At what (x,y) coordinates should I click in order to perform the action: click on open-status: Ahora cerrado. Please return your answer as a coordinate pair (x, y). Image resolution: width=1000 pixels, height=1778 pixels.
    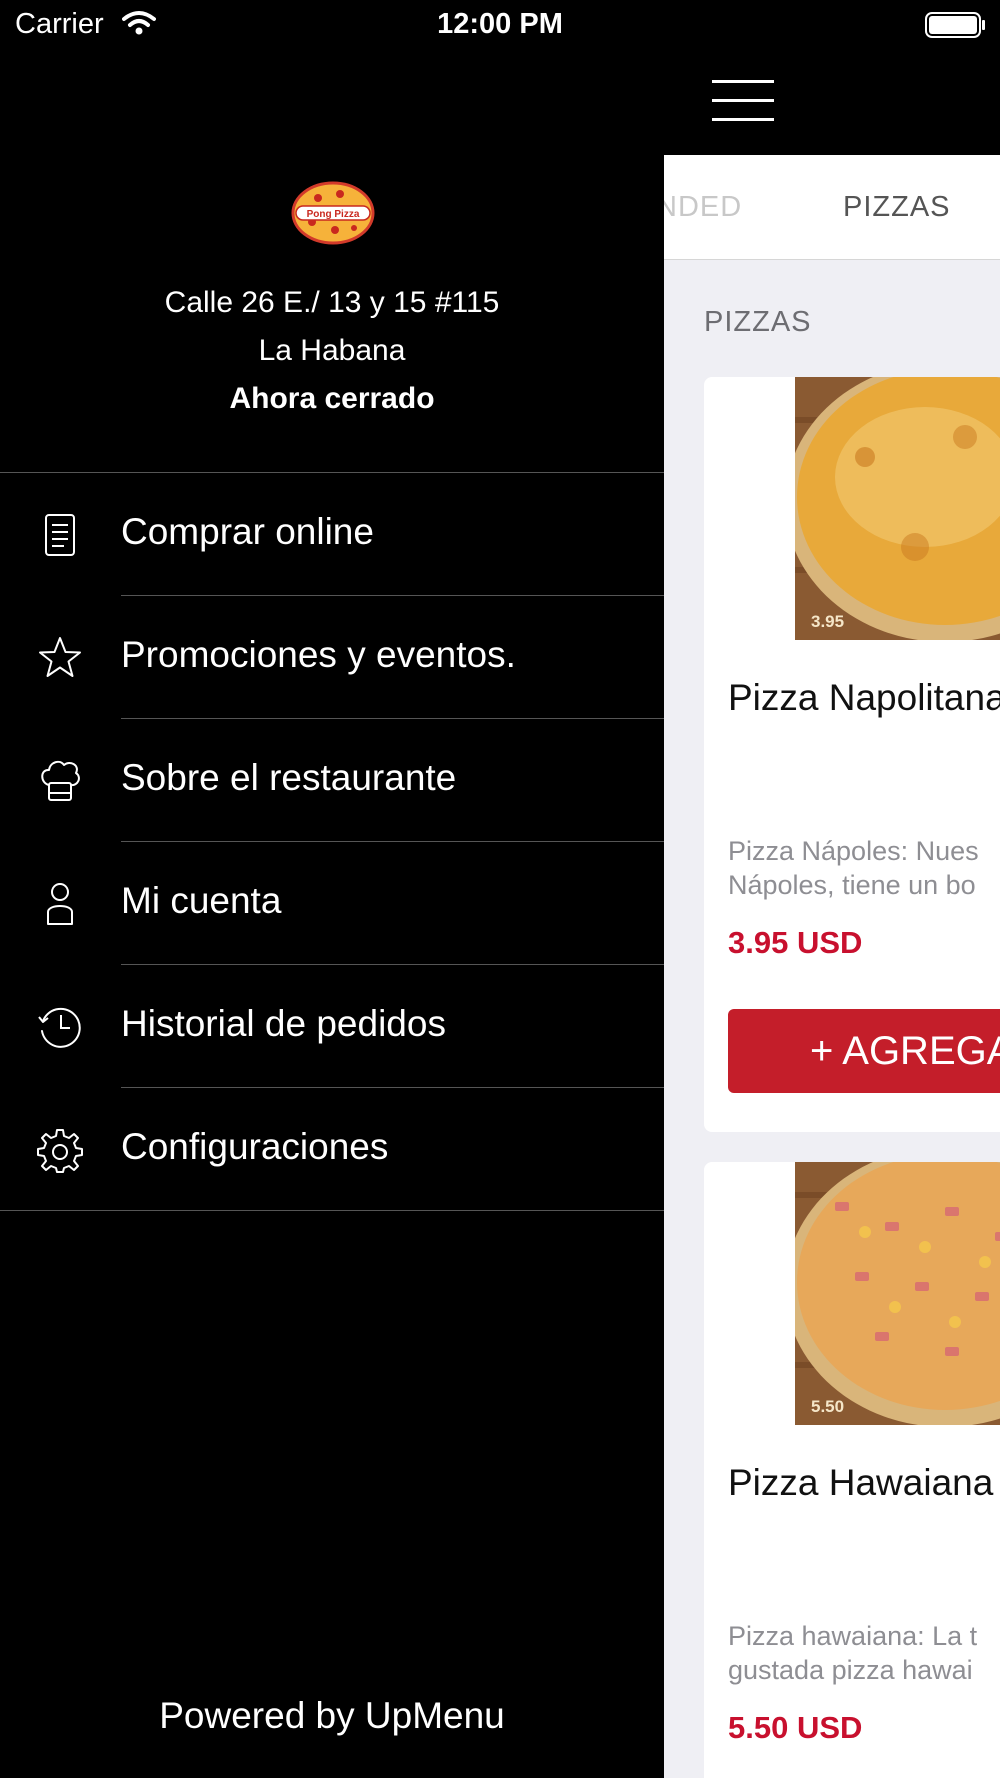
    Looking at the image, I should click on (332, 398).